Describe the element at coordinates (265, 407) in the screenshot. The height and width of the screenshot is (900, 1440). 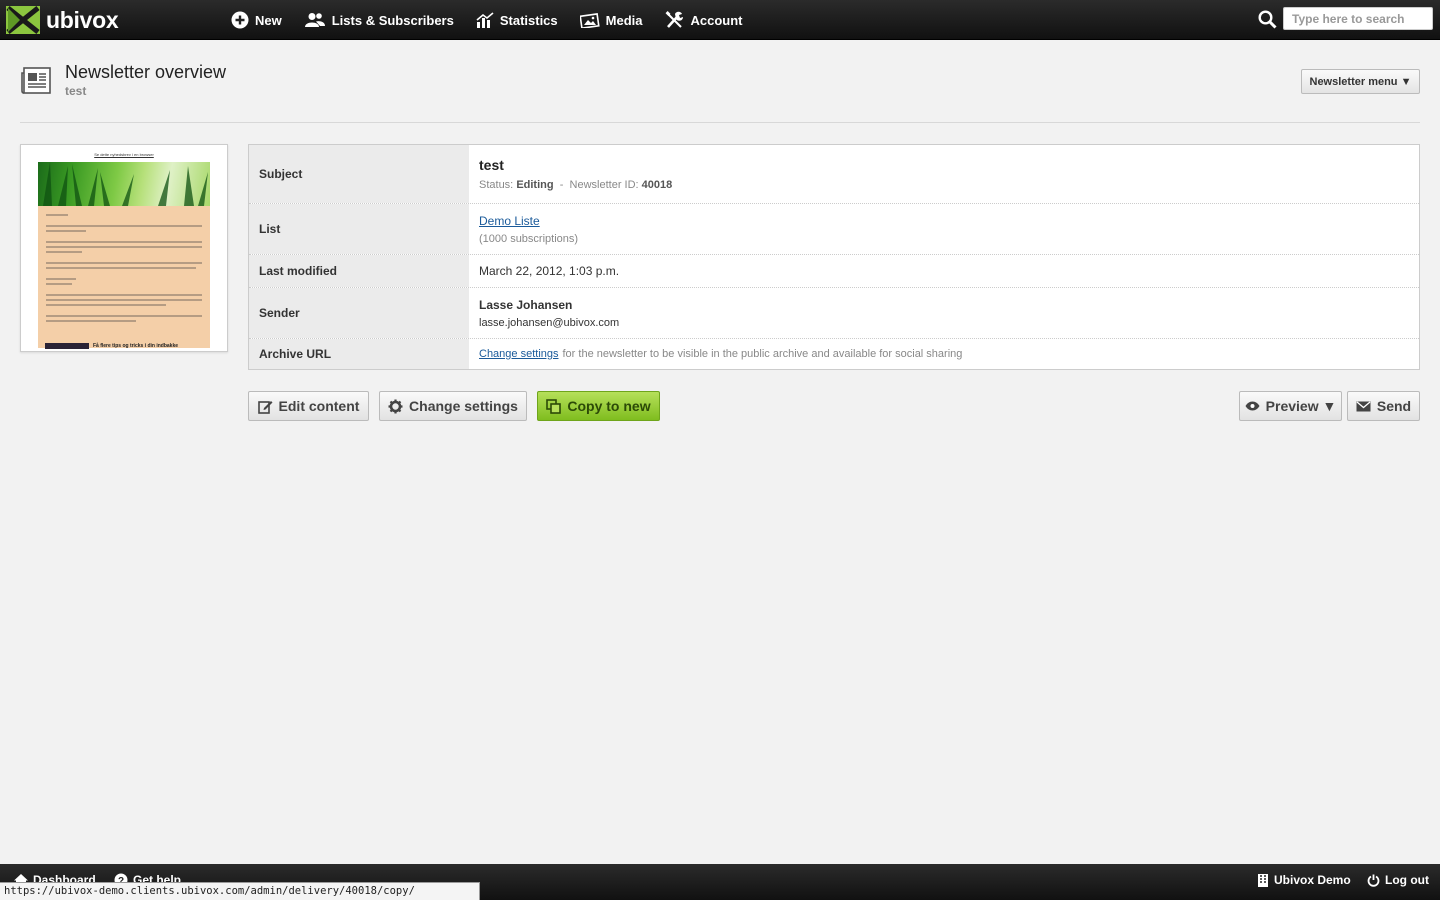
I see `edit-icon` at that location.